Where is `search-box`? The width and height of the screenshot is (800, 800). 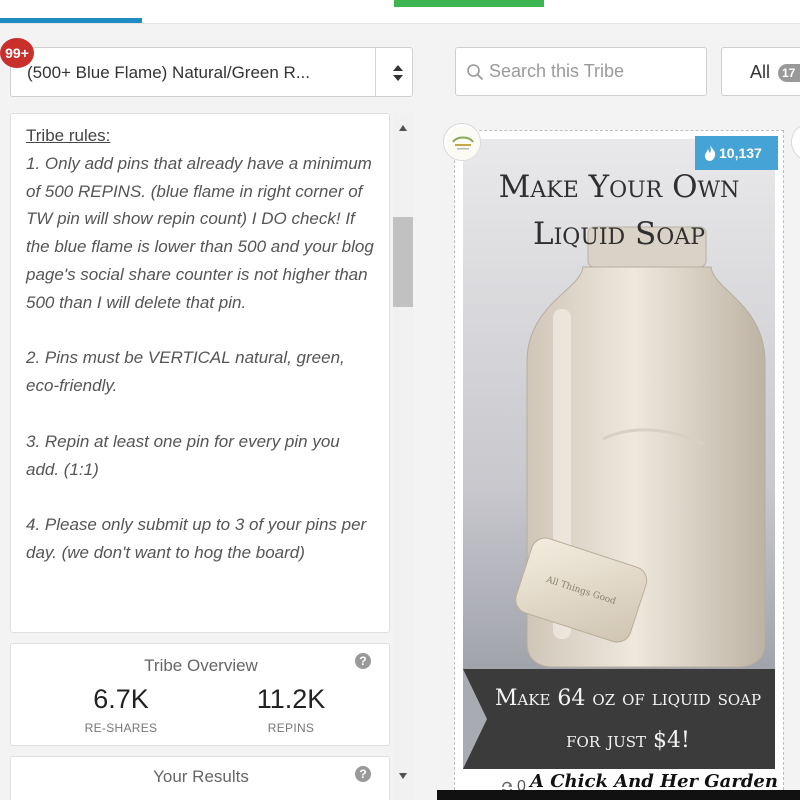 search-box is located at coordinates (581, 71).